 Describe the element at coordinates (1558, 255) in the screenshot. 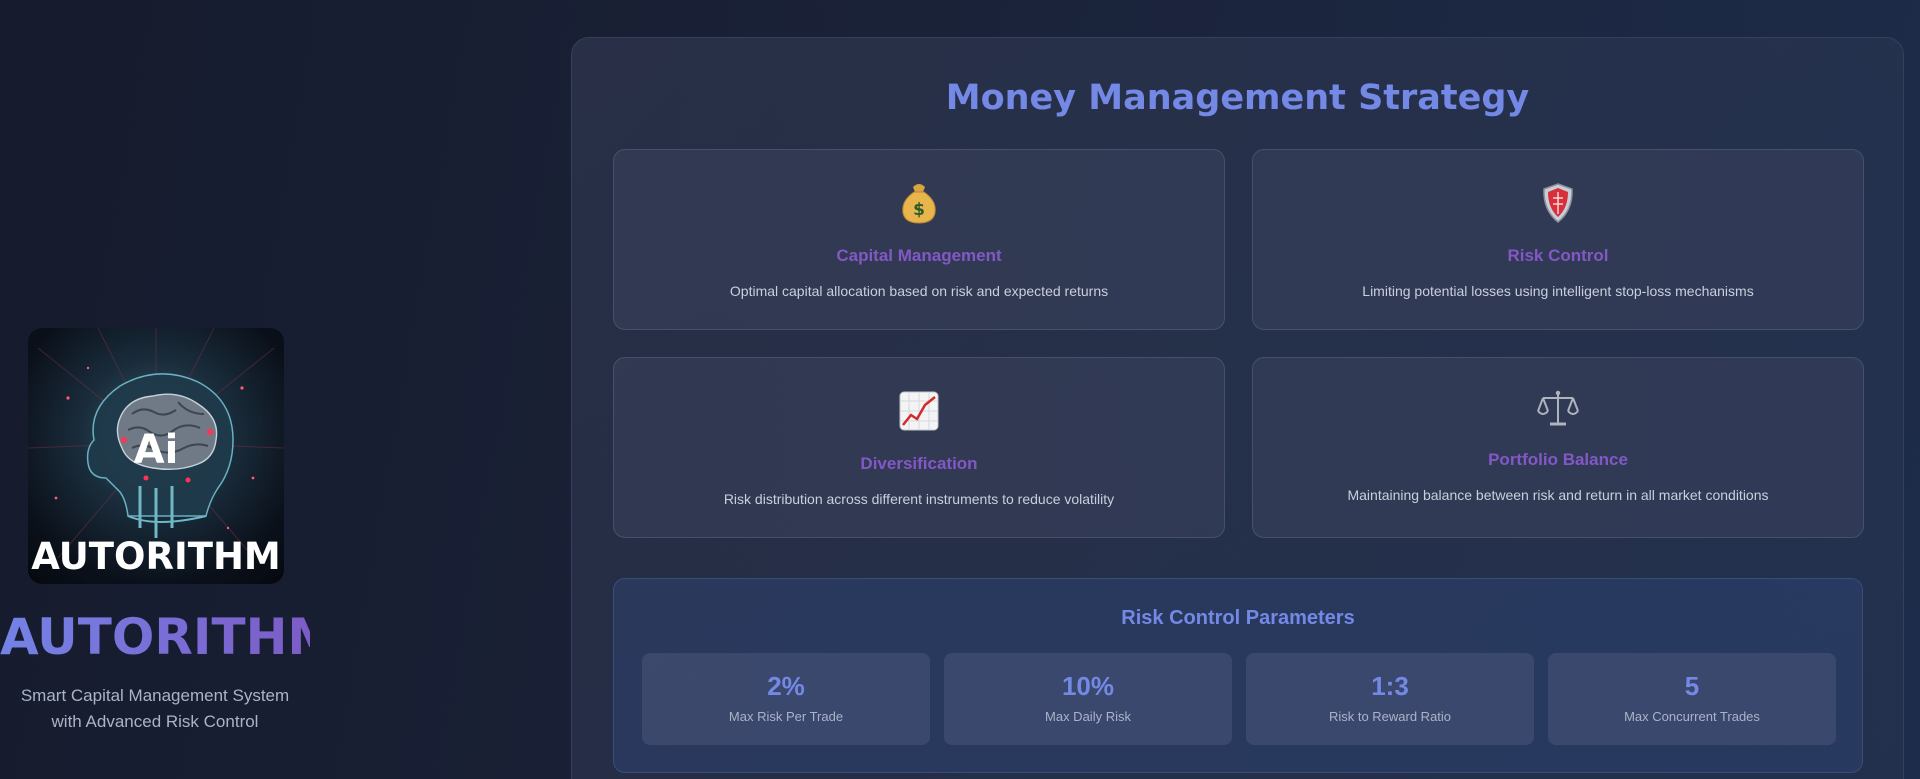

I see `card-title: Risk Control` at that location.